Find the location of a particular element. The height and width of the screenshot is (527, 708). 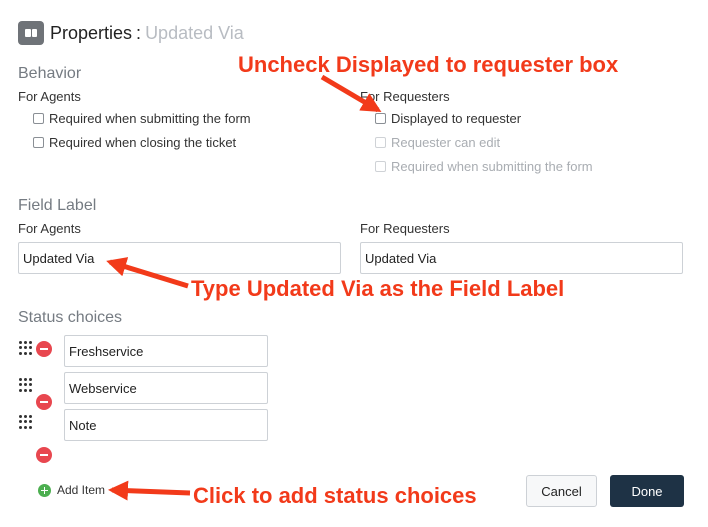

annotation-type-label: Type Updated Via as the Field Label is located at coordinates (378, 288).